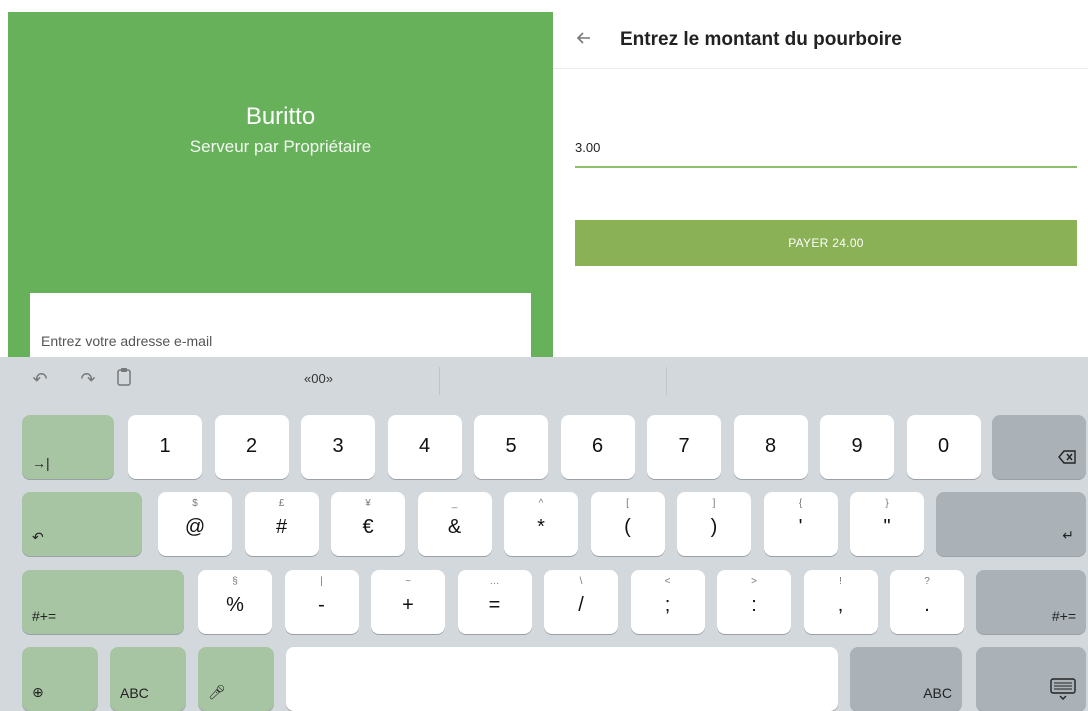 Image resolution: width=1088 pixels, height=711 pixels. I want to click on tip-amount-field, so click(826, 146).